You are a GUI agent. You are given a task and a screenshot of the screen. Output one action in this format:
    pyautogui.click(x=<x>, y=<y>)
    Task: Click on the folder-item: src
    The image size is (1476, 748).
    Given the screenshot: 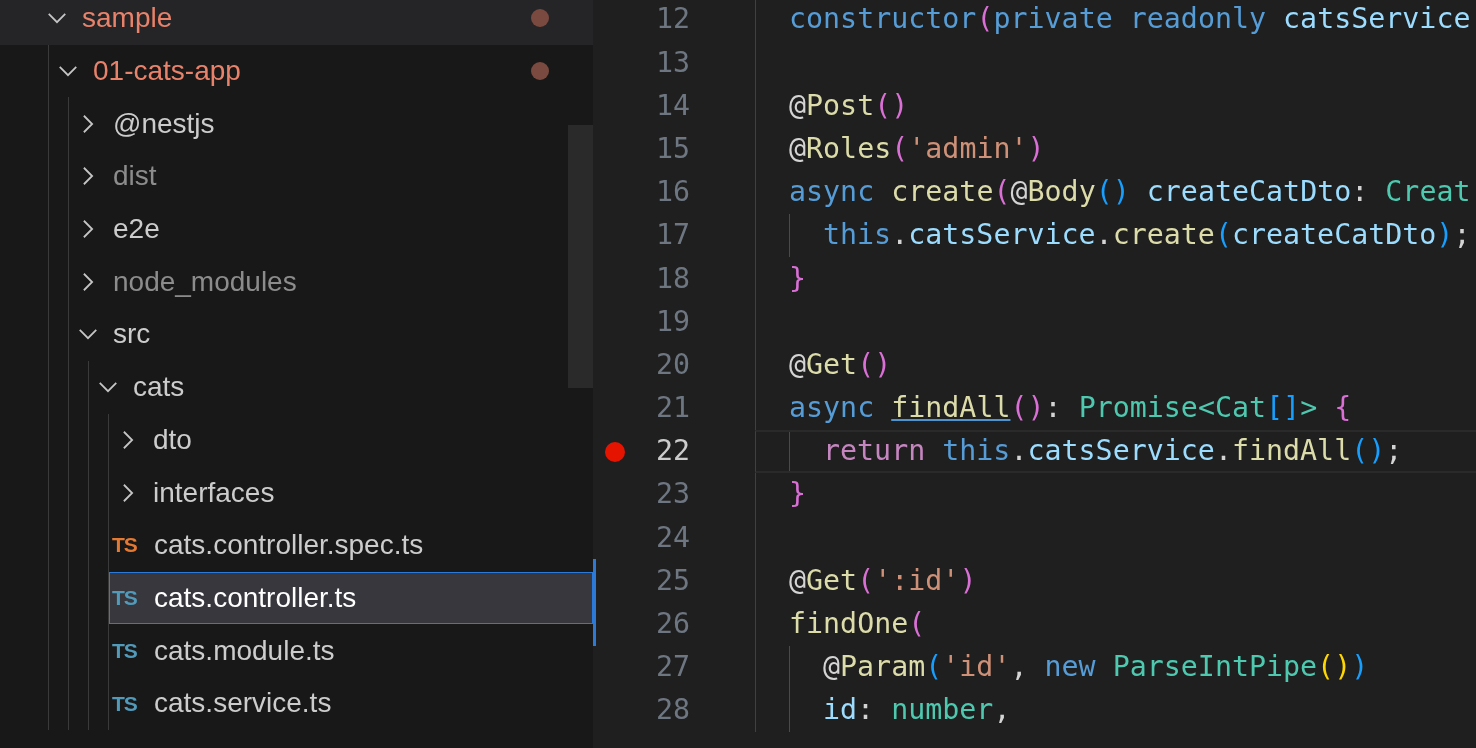 What is the action you would take?
    pyautogui.click(x=318, y=334)
    